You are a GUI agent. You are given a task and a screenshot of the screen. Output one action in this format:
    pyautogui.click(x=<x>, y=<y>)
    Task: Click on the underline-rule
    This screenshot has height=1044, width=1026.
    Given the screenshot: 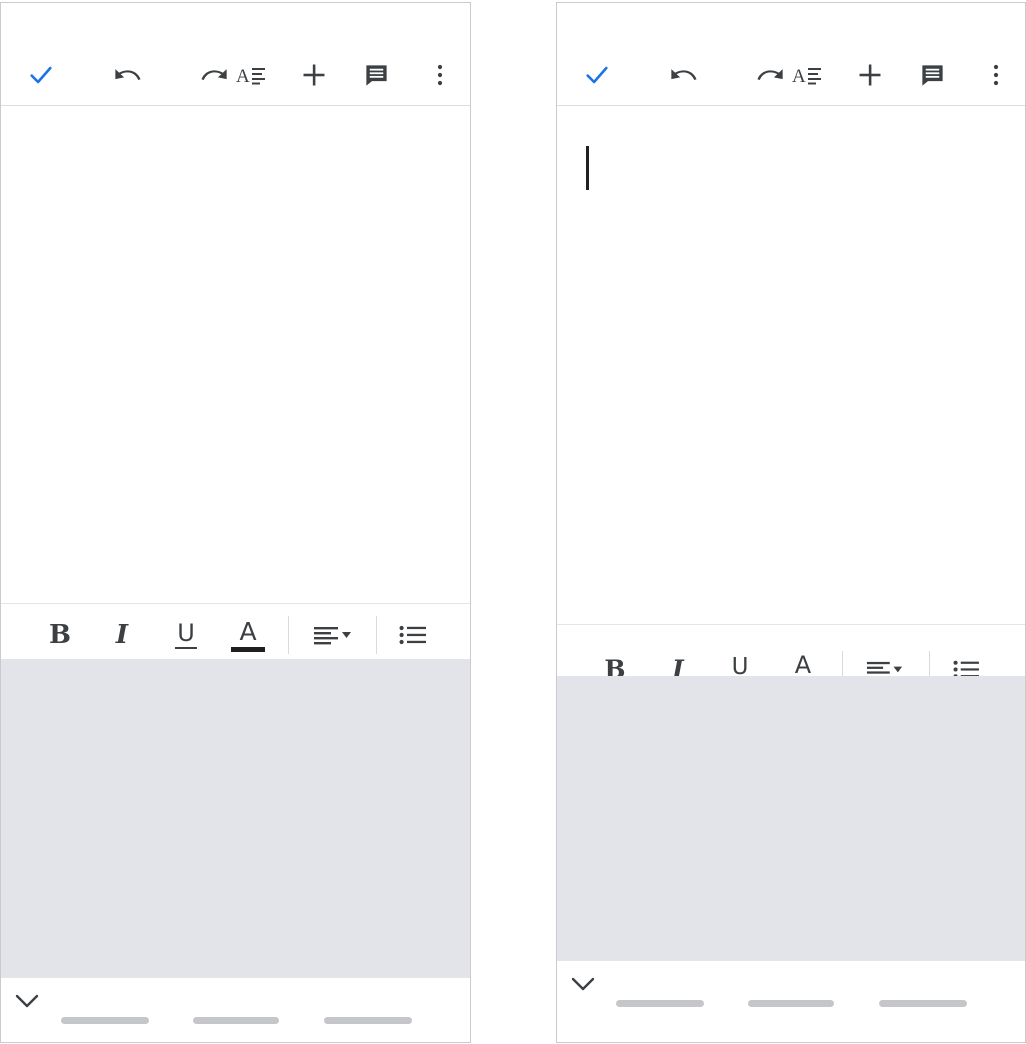 What is the action you would take?
    pyautogui.click(x=186, y=648)
    